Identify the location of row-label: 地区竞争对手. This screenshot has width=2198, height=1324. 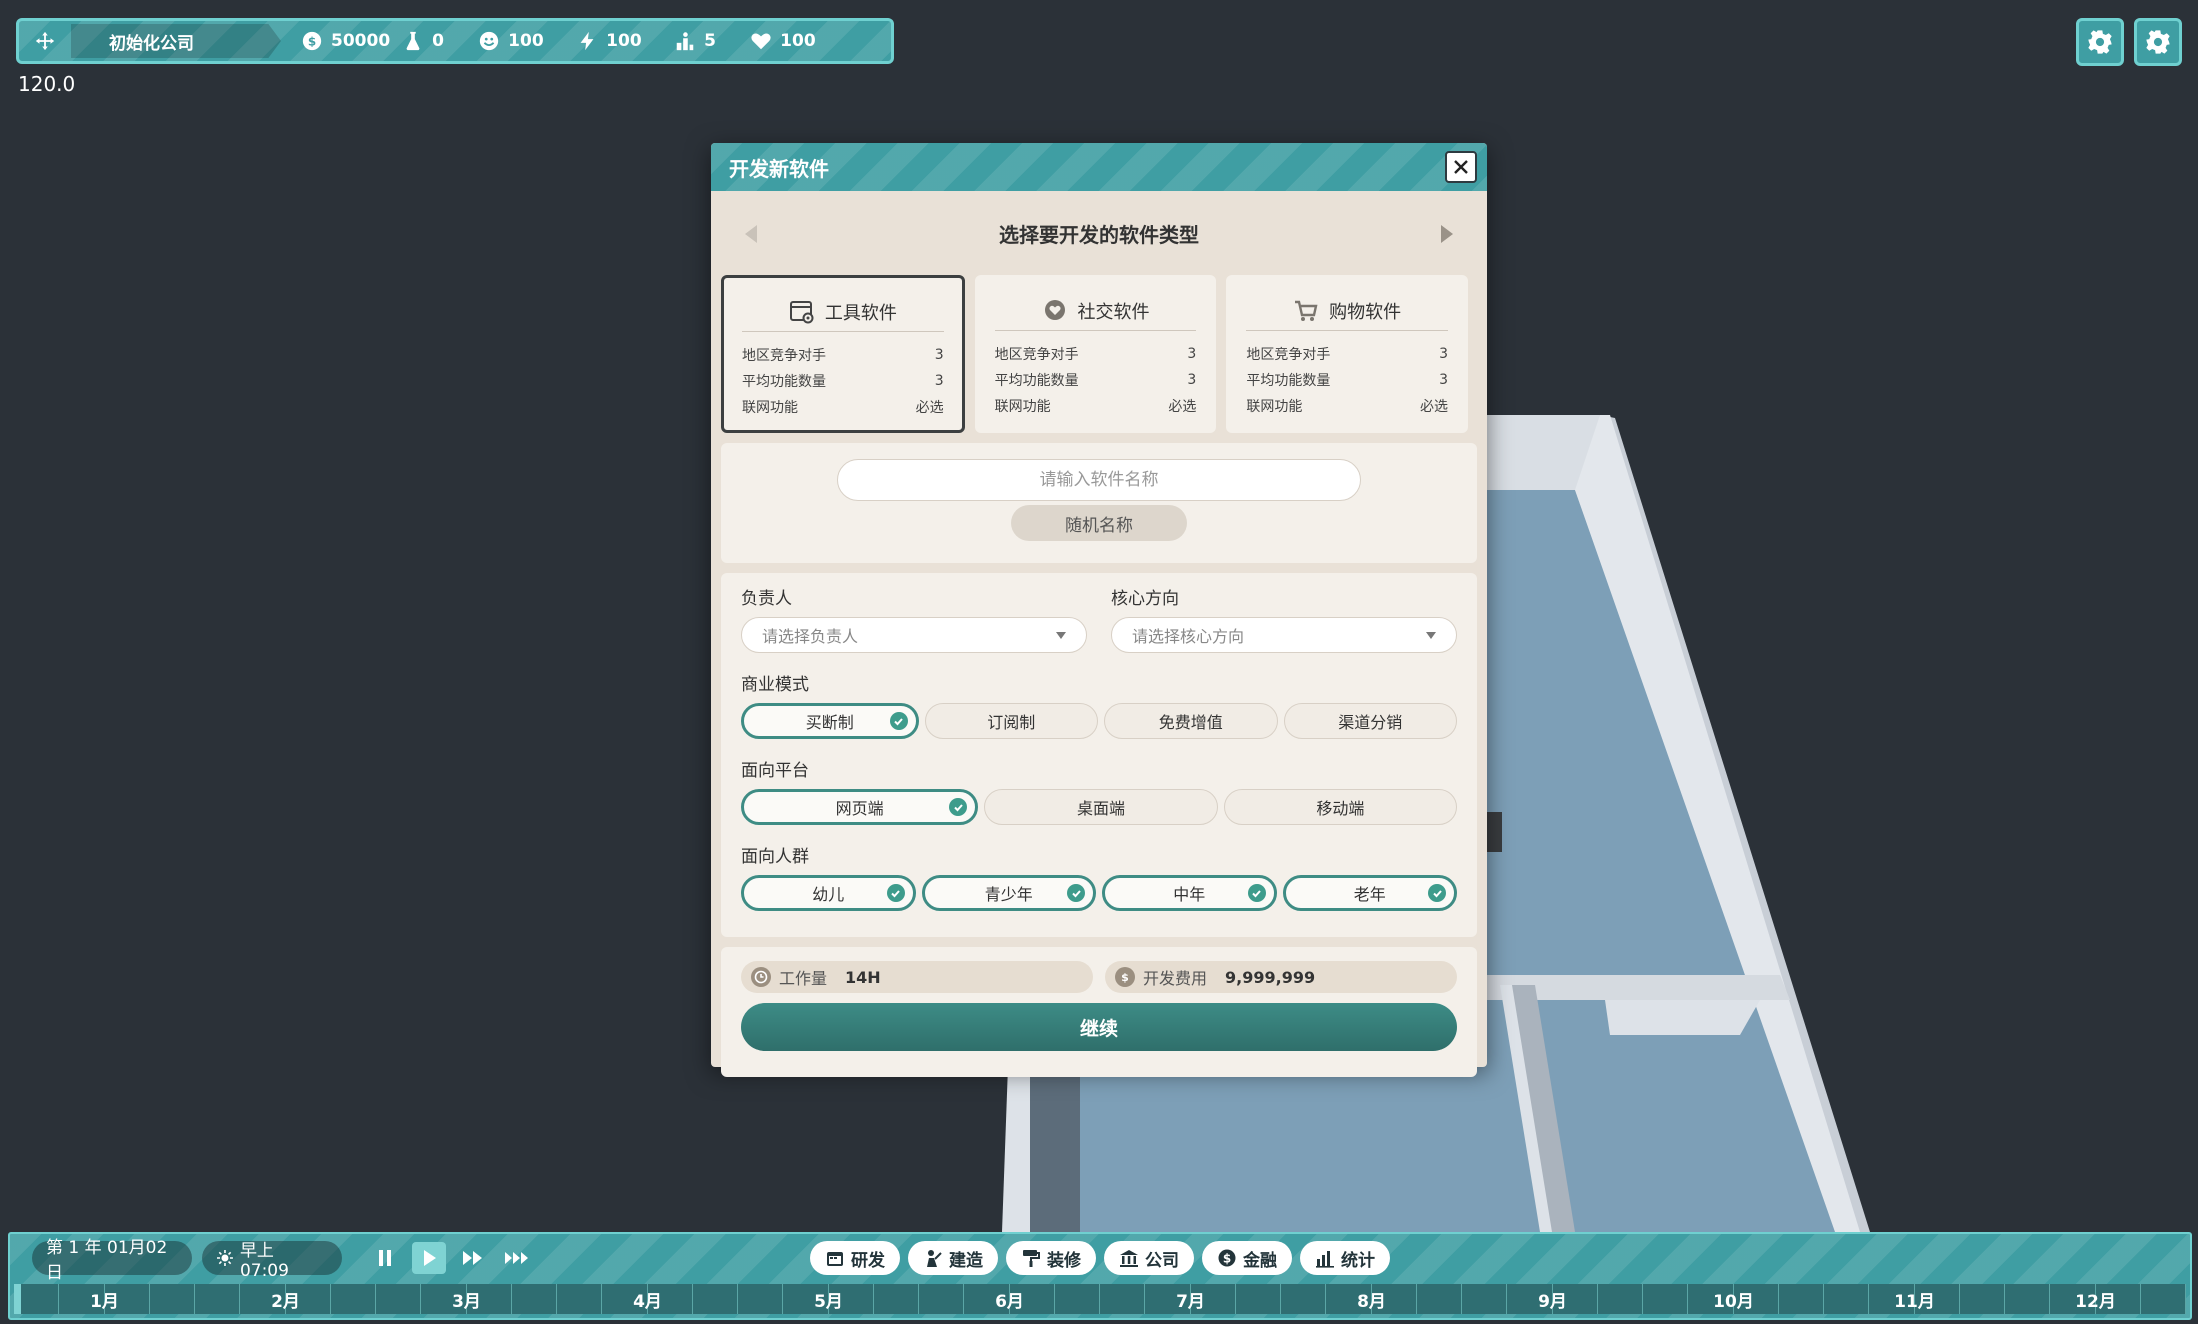
(784, 356).